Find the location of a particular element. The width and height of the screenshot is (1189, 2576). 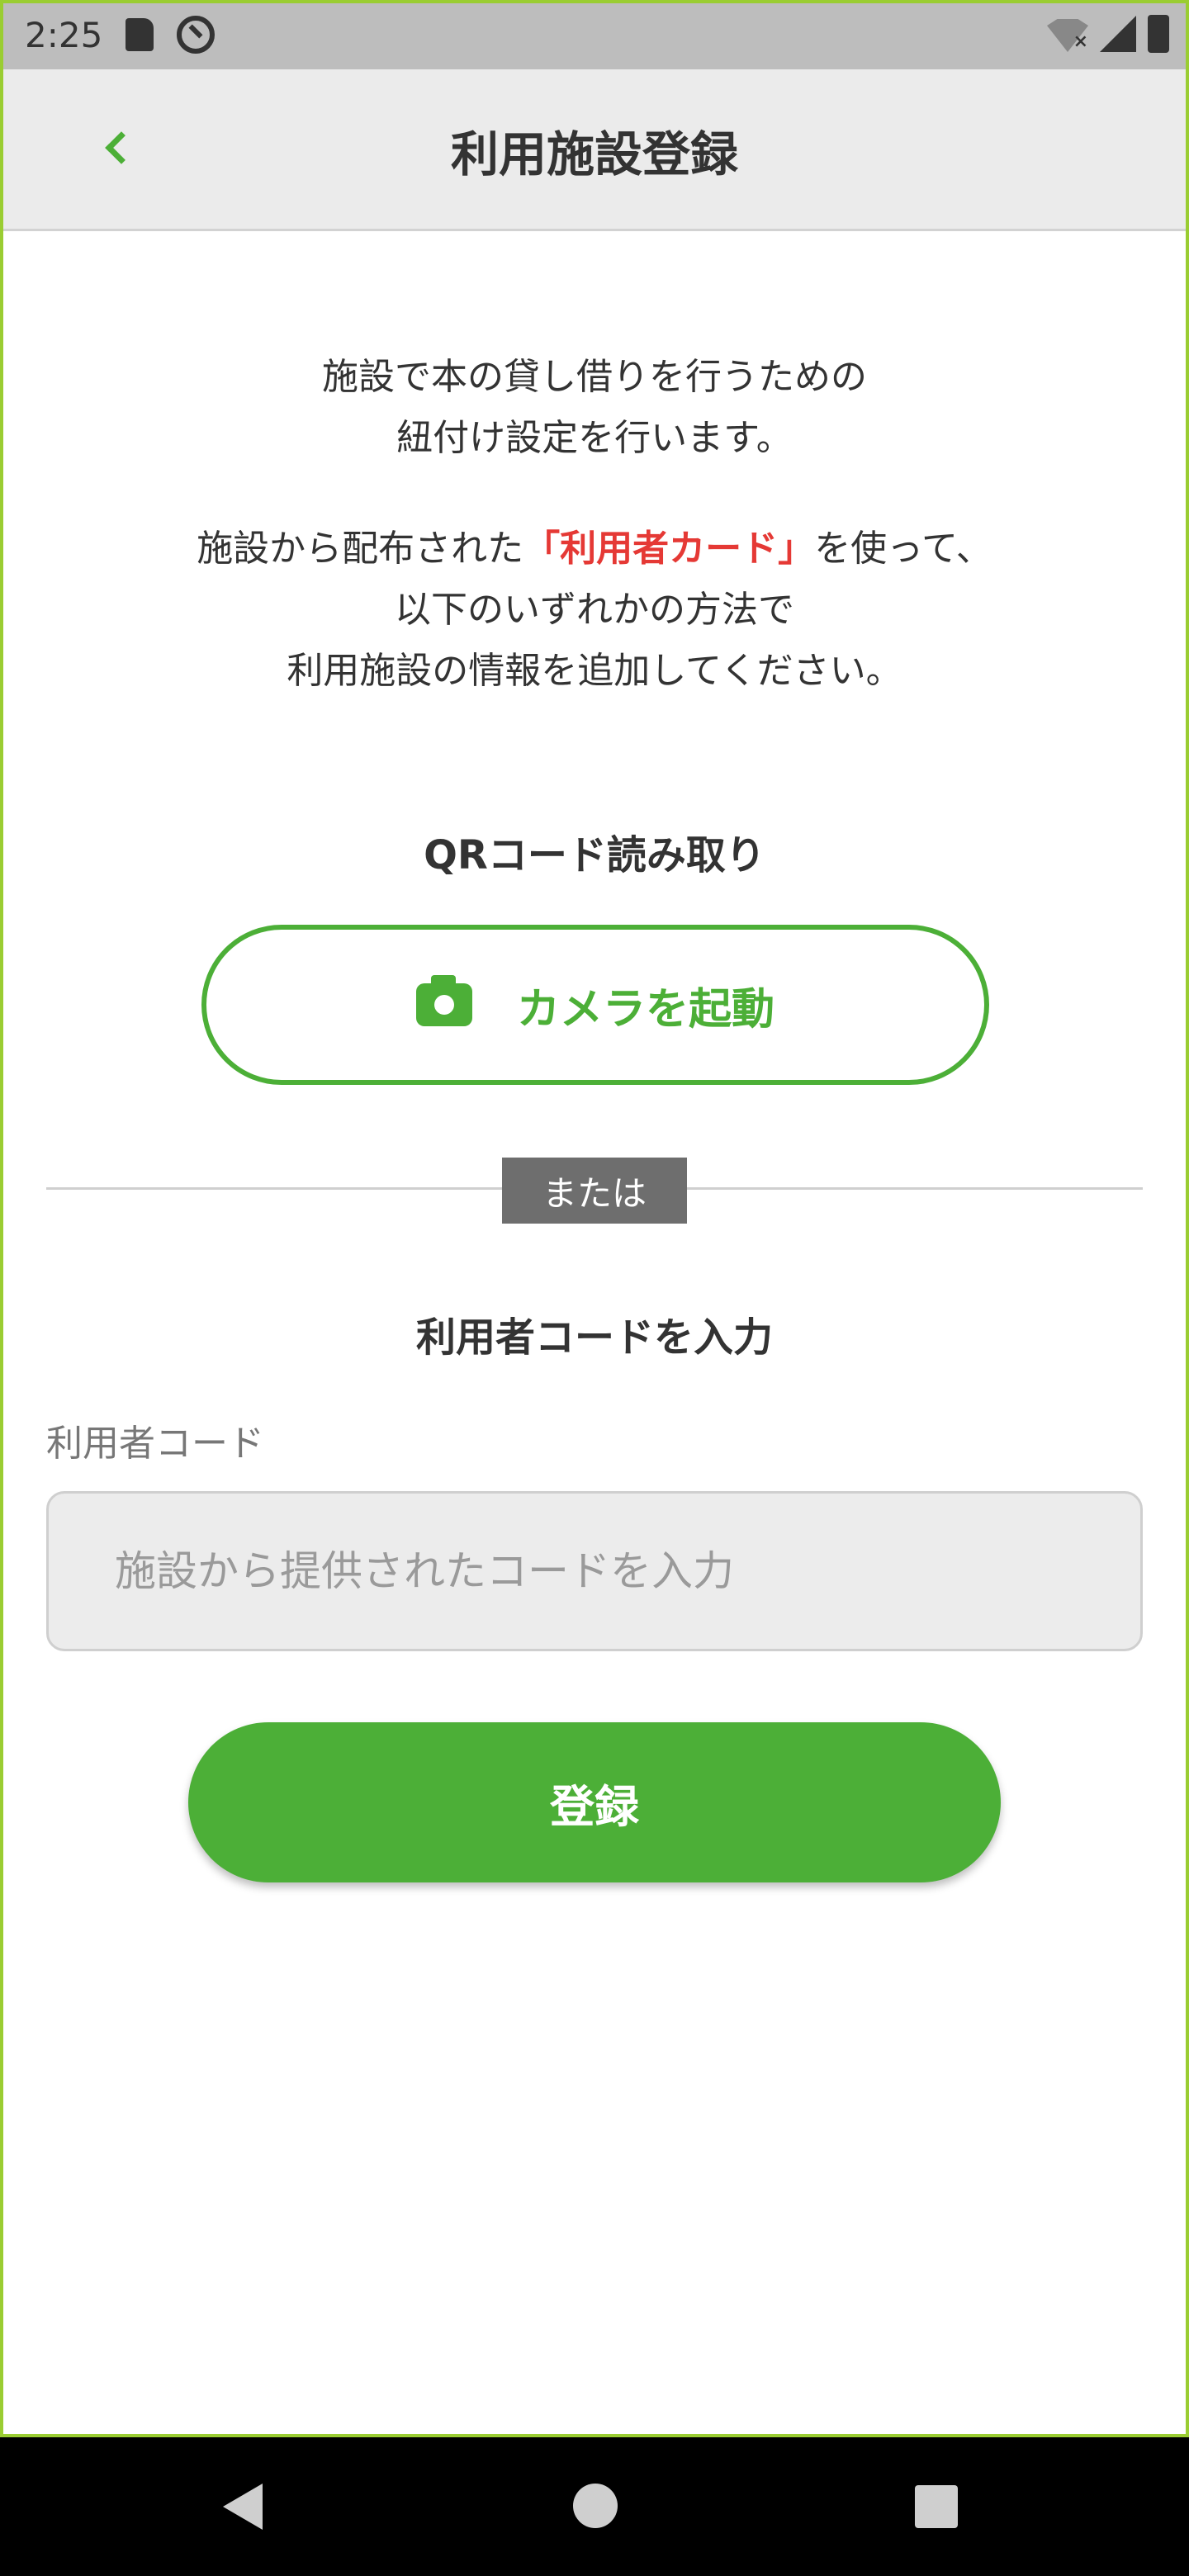

status-right: × is located at coordinates (1108, 34).